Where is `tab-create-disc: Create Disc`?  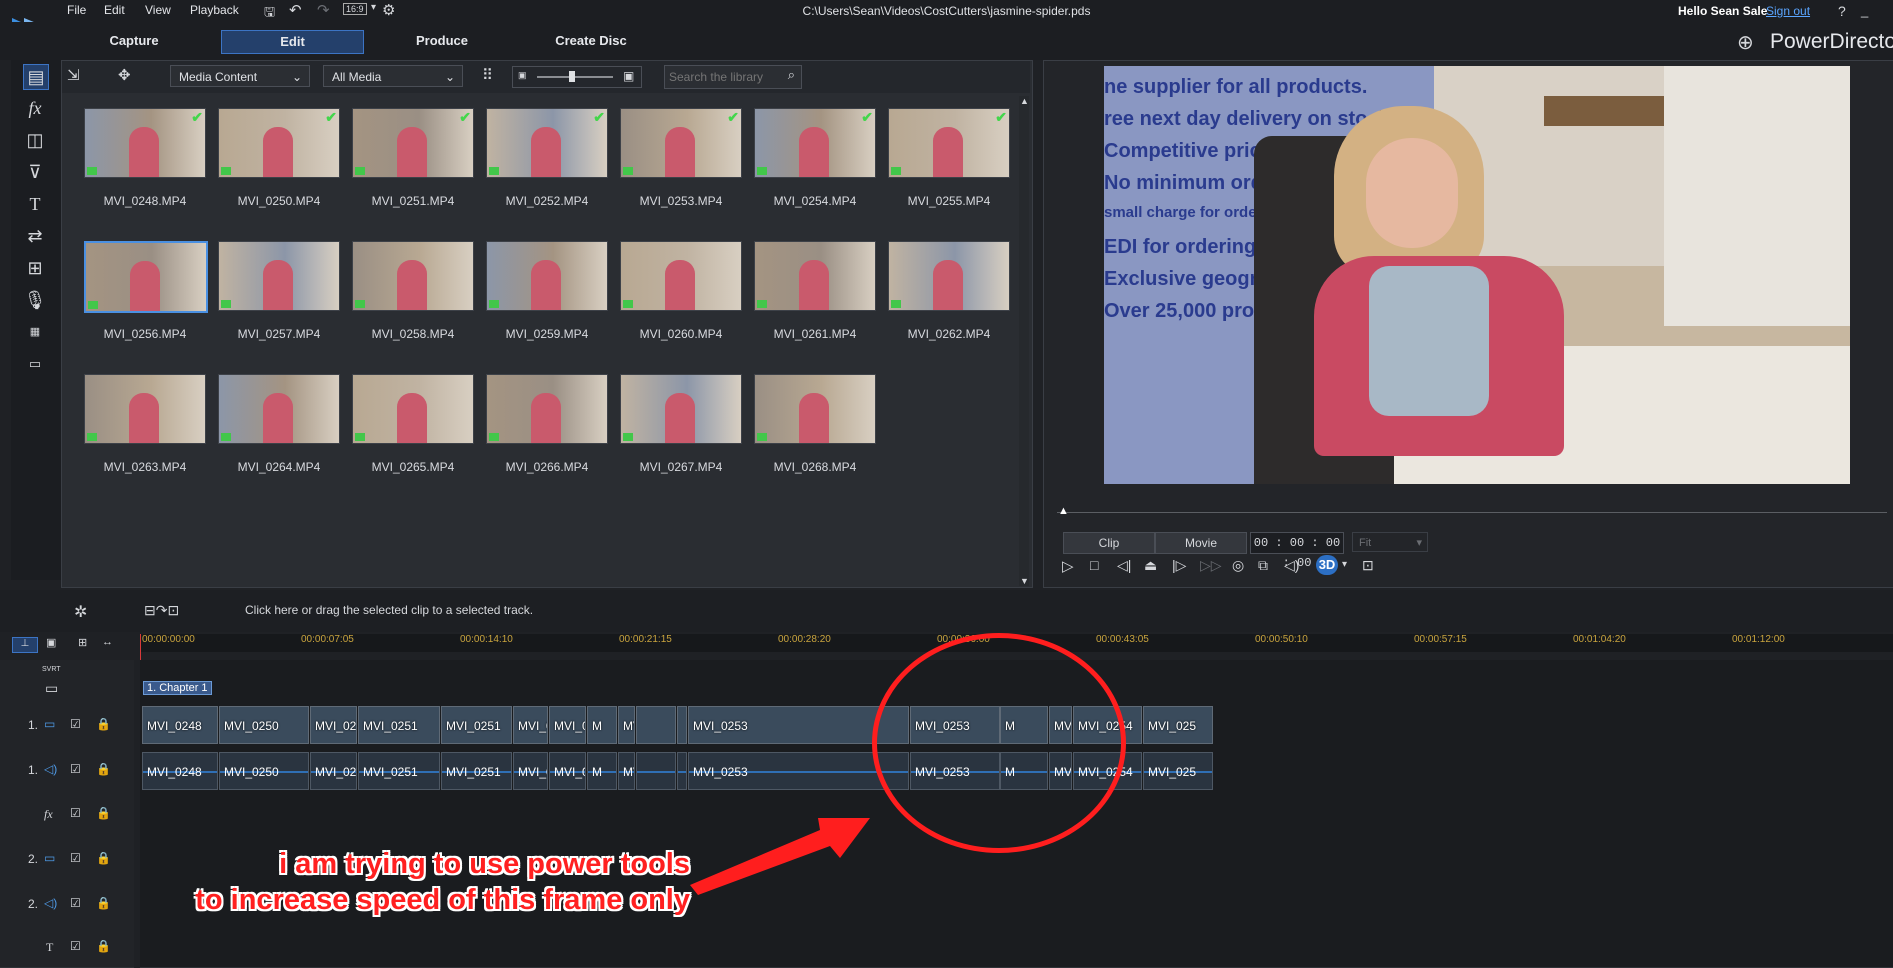
tab-create-disc: Create Disc is located at coordinates (591, 41).